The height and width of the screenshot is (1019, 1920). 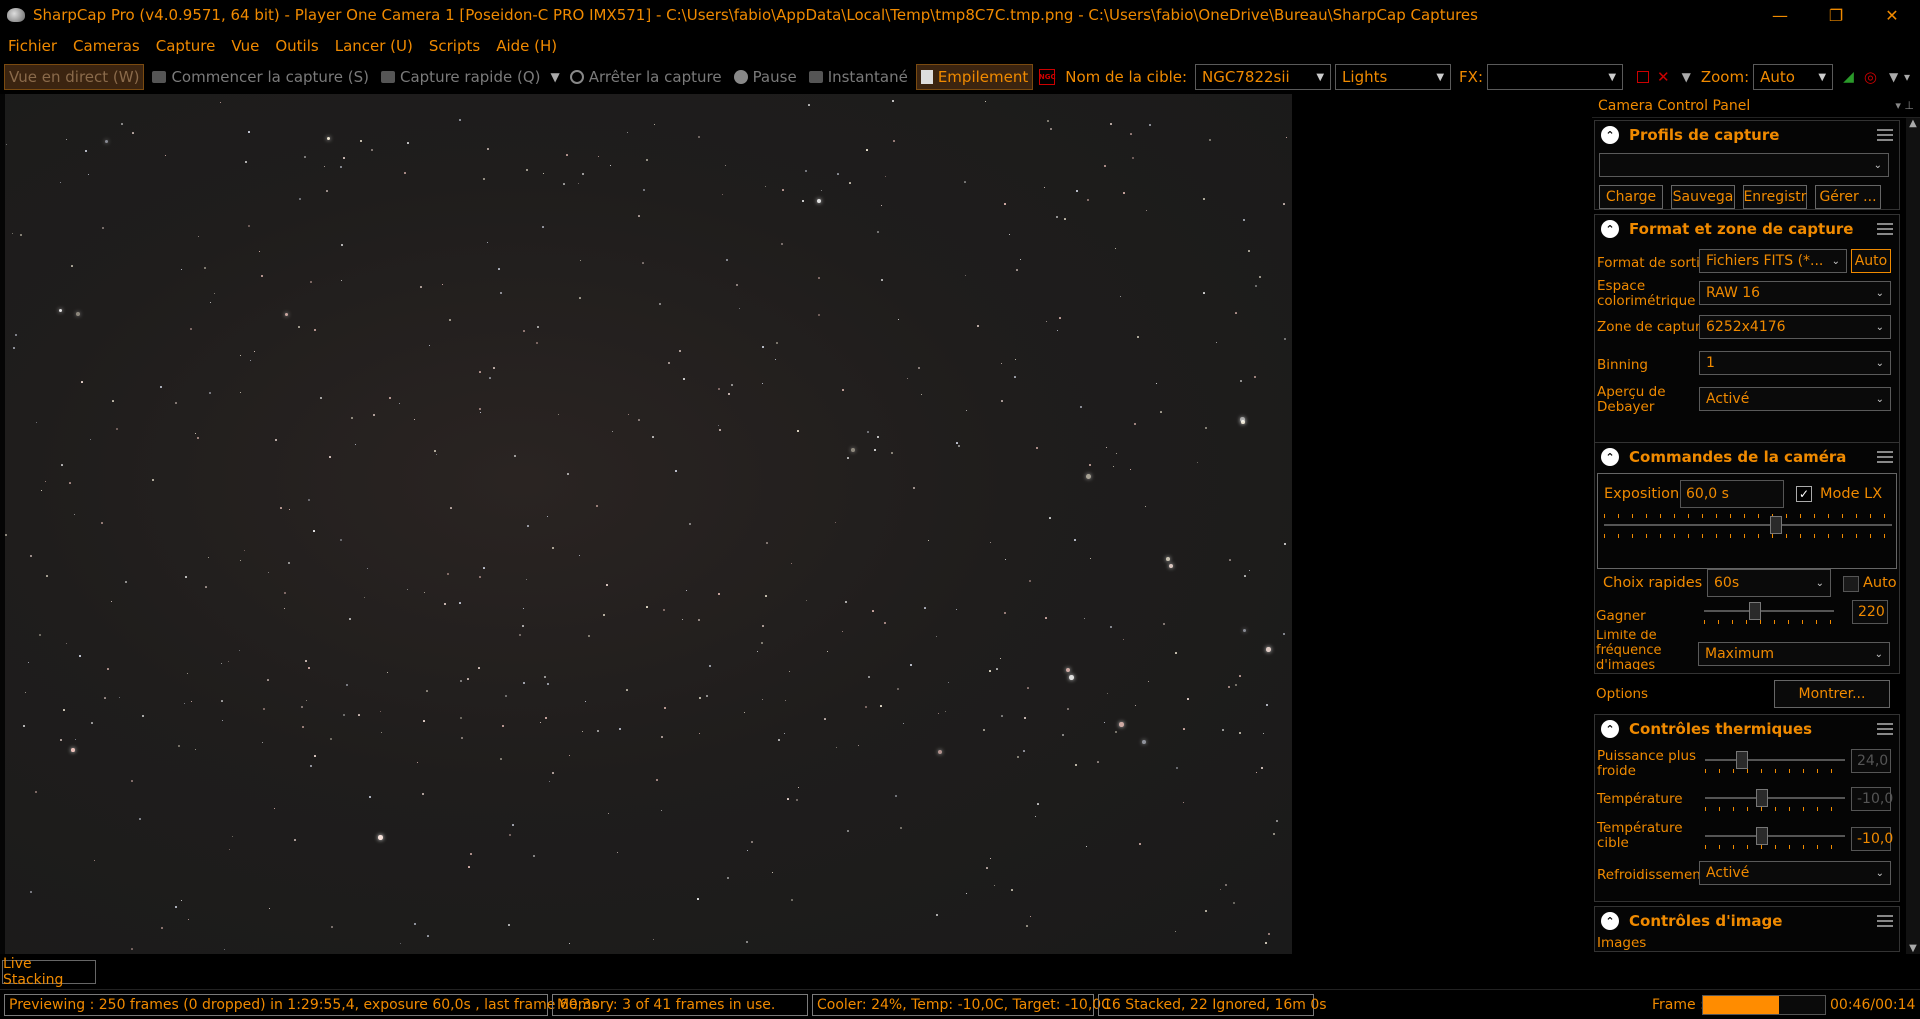 I want to click on exposure-slider, so click(x=1748, y=526).